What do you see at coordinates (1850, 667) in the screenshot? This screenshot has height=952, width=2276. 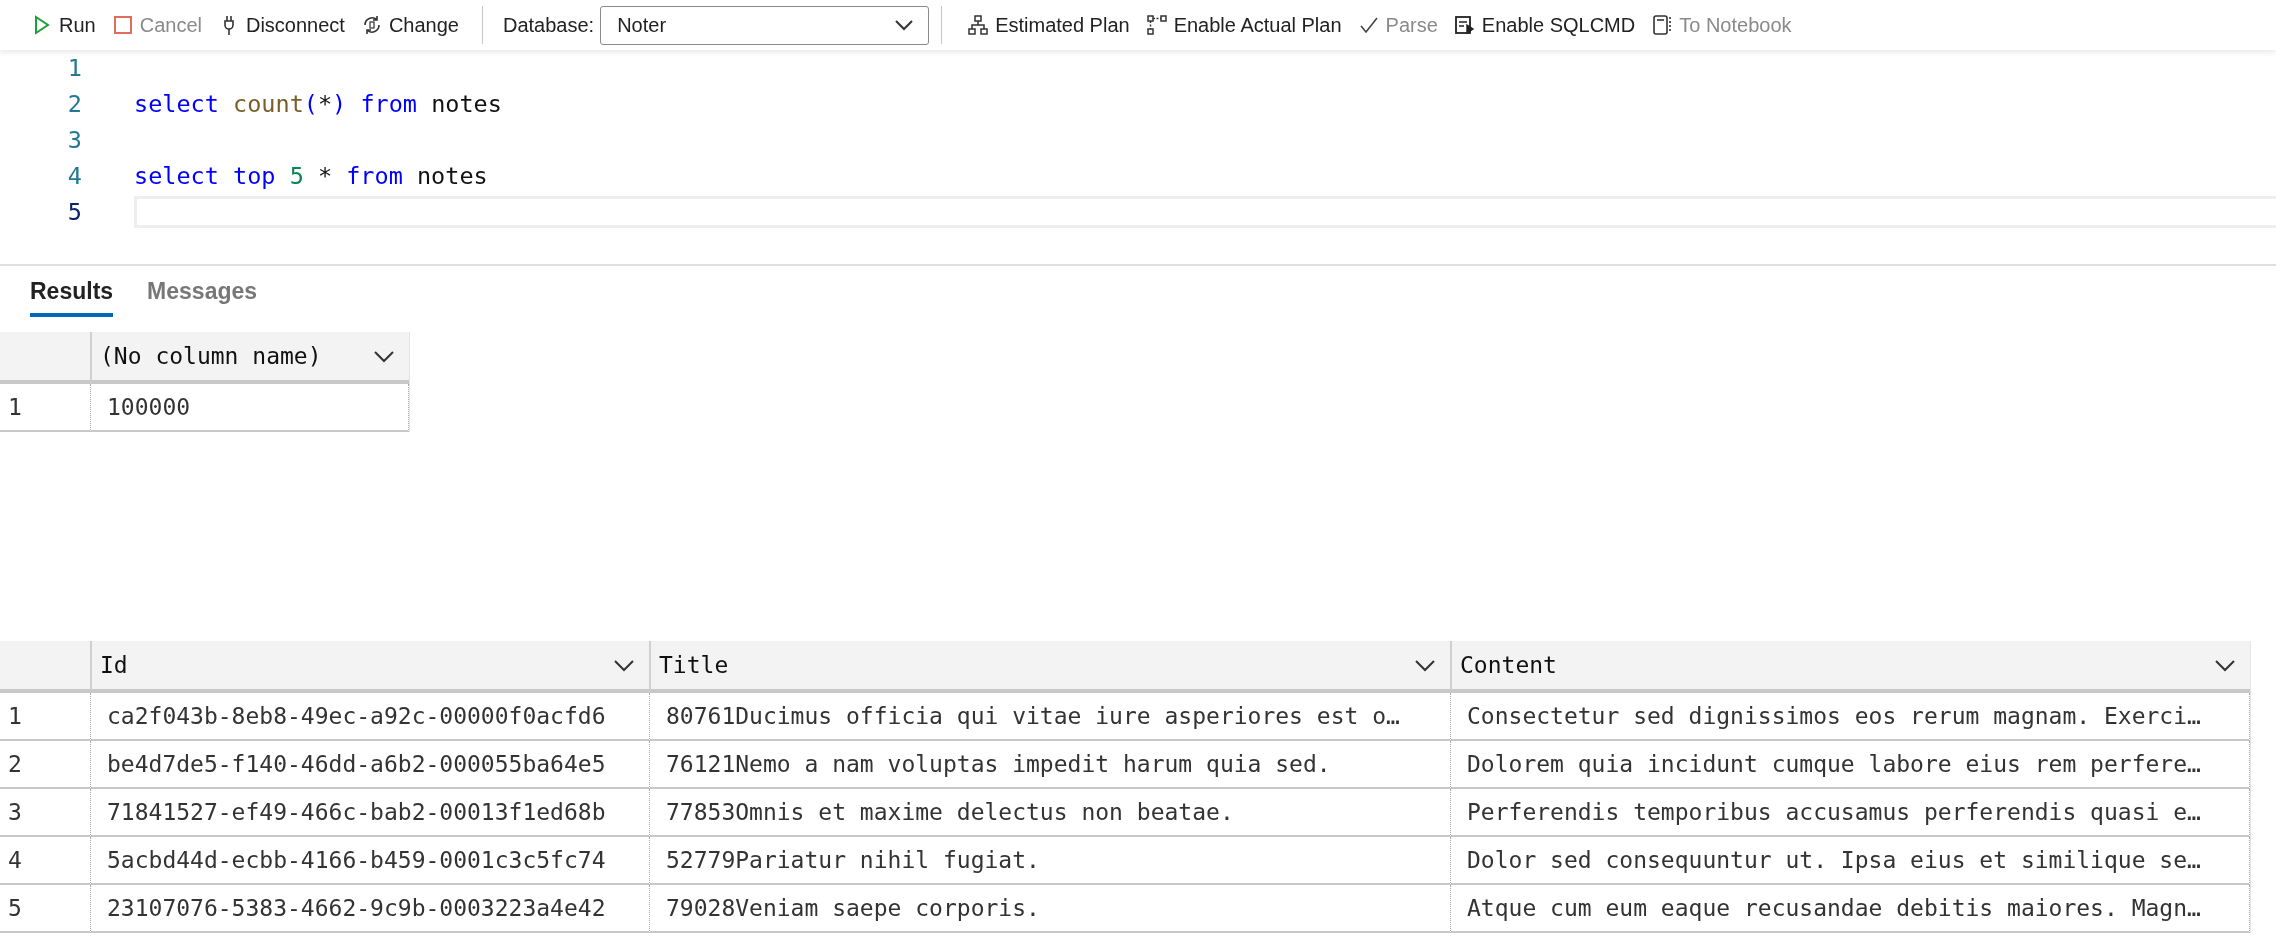 I see `column-header: Content` at bounding box center [1850, 667].